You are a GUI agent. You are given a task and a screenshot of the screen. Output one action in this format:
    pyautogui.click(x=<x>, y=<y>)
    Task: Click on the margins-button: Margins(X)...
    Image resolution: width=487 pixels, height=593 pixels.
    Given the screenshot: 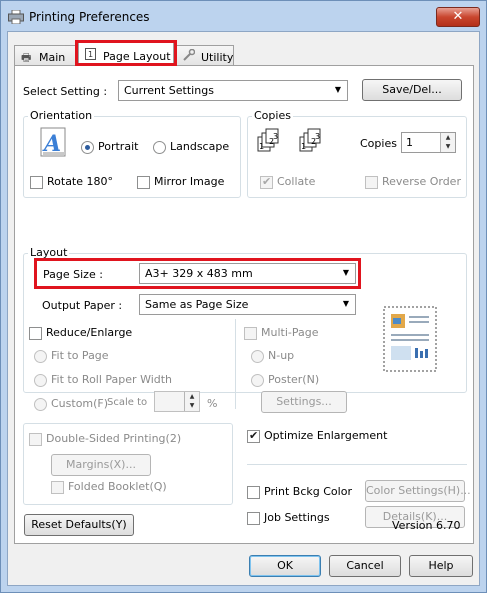 What is the action you would take?
    pyautogui.click(x=101, y=465)
    